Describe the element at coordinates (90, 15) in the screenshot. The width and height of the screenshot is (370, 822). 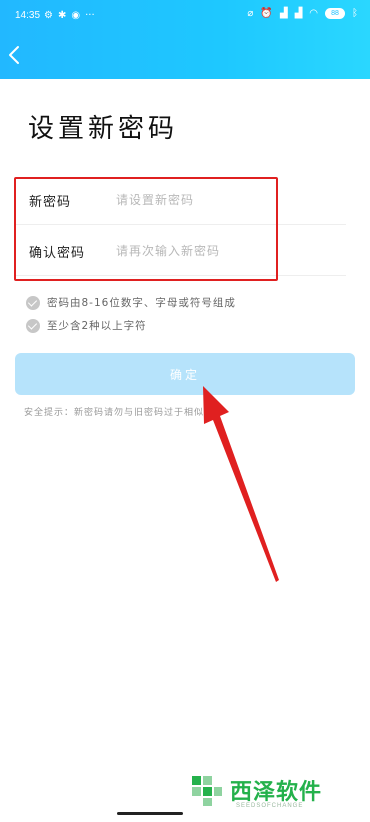
I see `more-dots-icon: ···` at that location.